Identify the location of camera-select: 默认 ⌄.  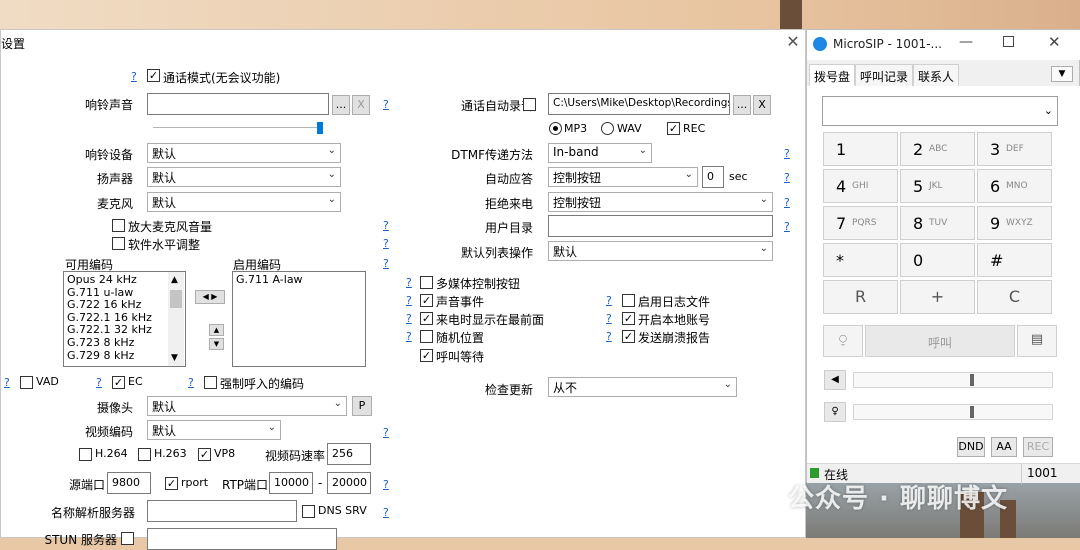
(247, 406).